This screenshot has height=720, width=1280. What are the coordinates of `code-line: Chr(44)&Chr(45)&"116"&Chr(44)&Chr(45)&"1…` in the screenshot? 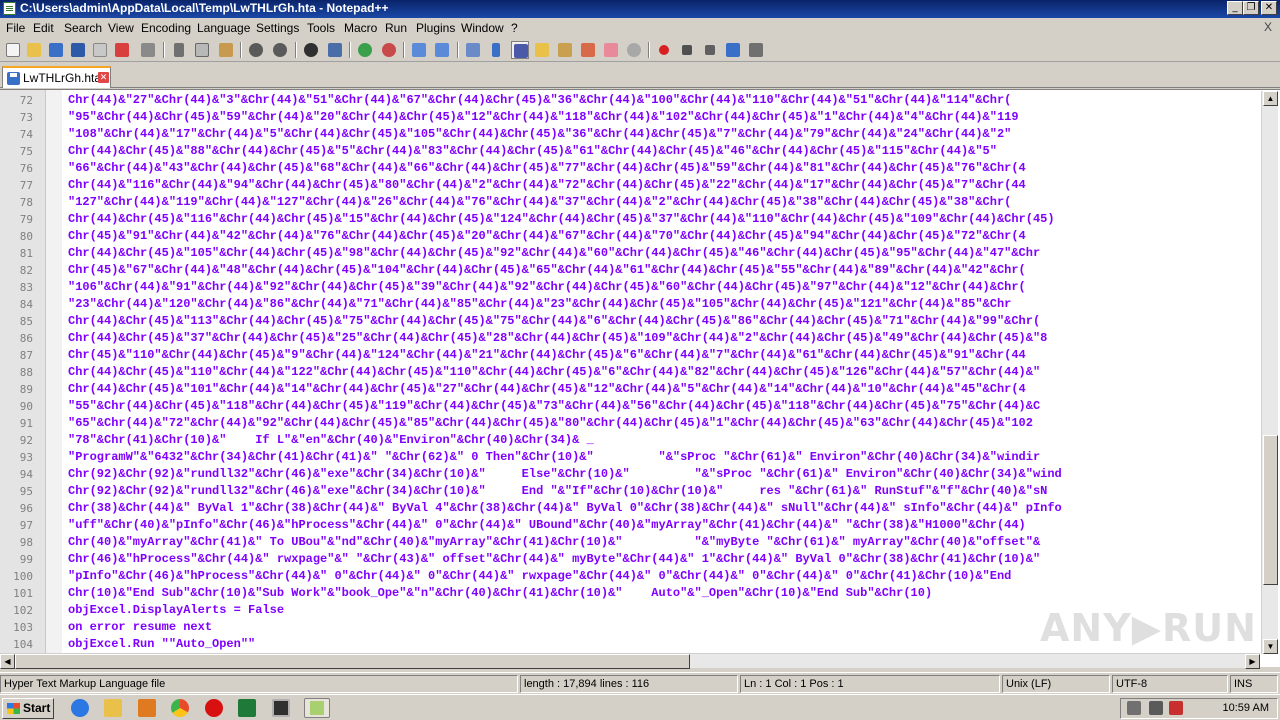 It's located at (561, 219).